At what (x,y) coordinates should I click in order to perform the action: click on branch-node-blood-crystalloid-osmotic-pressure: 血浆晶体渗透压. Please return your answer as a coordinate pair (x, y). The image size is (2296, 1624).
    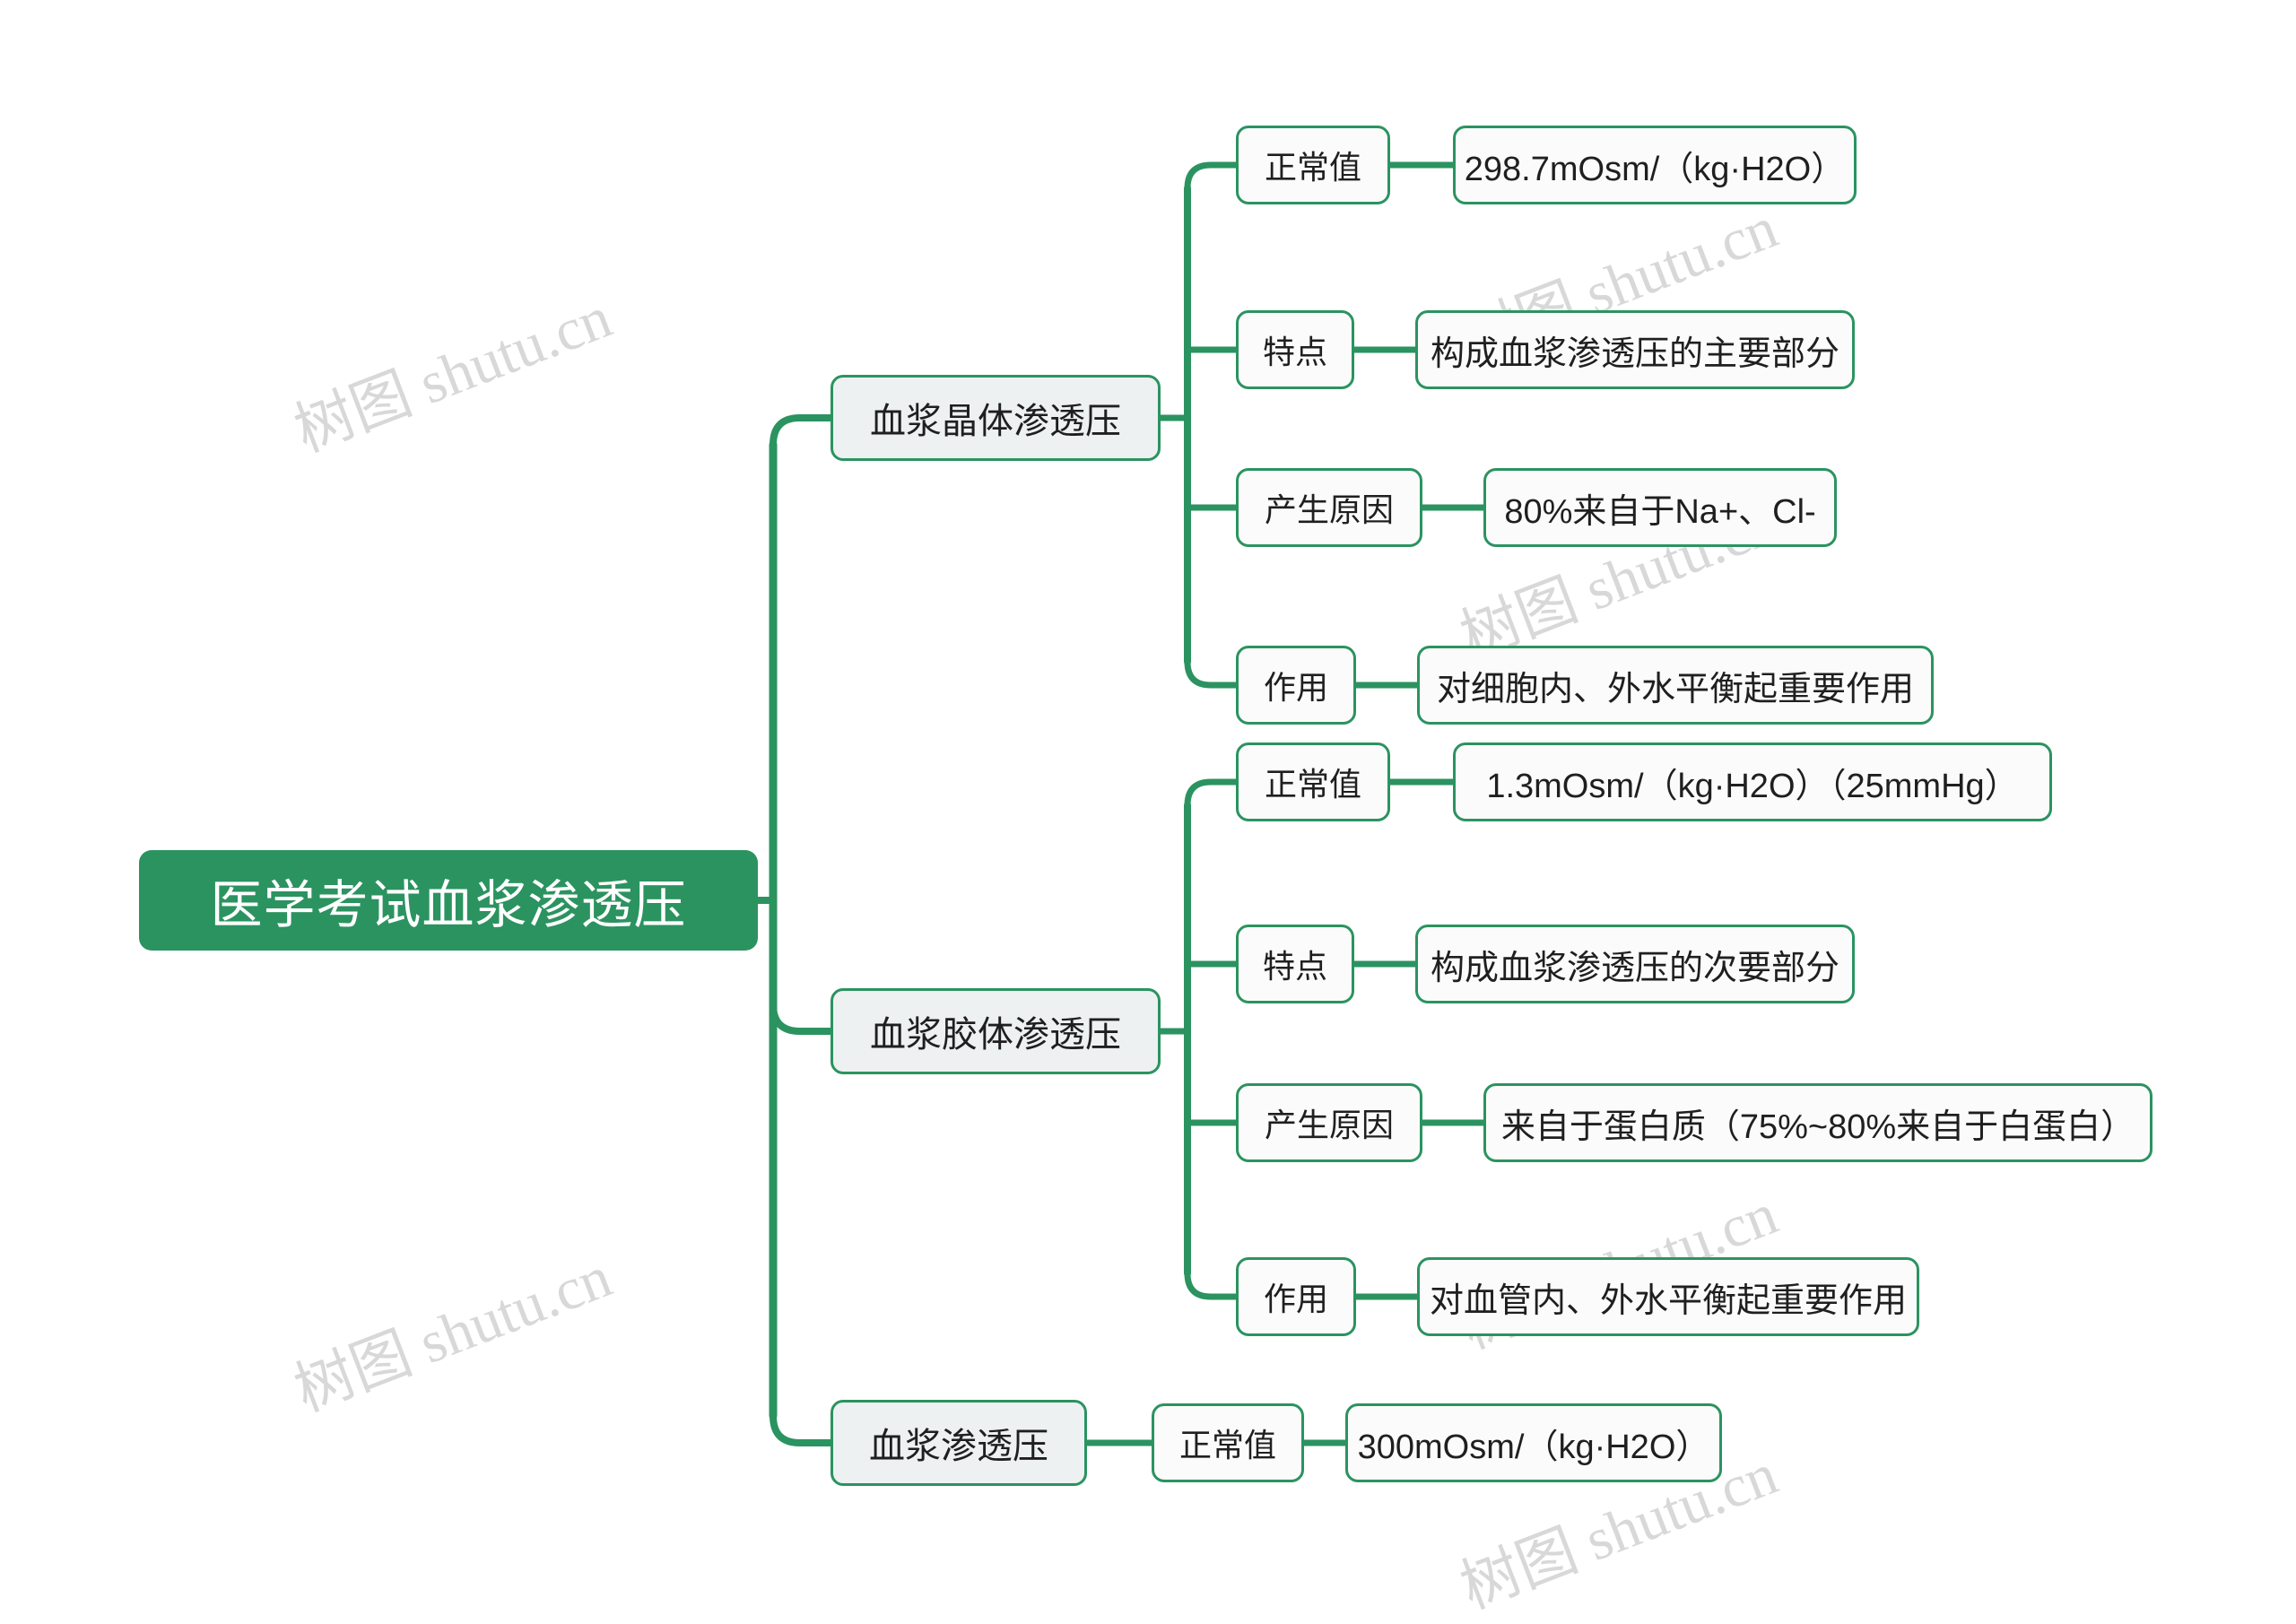
    Looking at the image, I should click on (996, 418).